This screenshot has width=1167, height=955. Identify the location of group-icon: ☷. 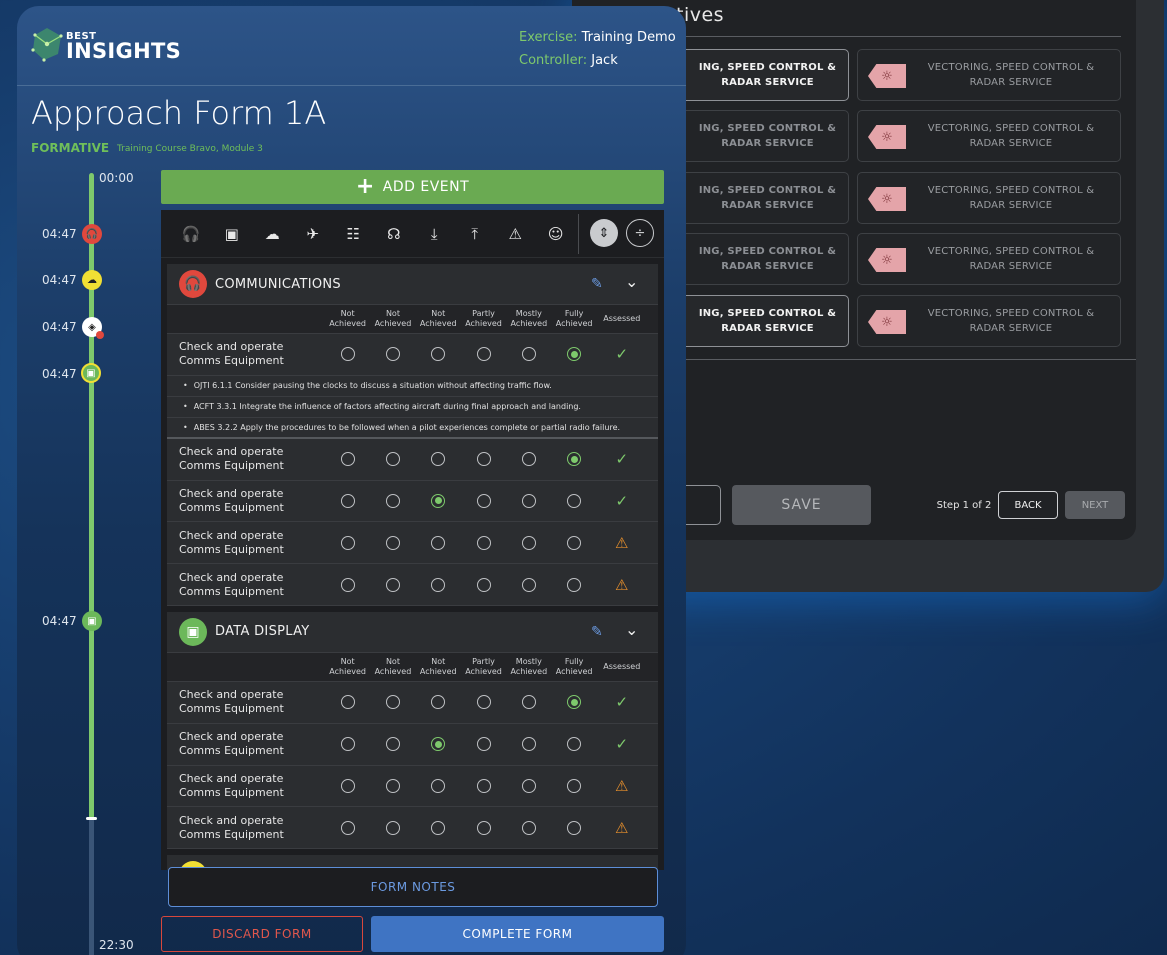
(353, 234).